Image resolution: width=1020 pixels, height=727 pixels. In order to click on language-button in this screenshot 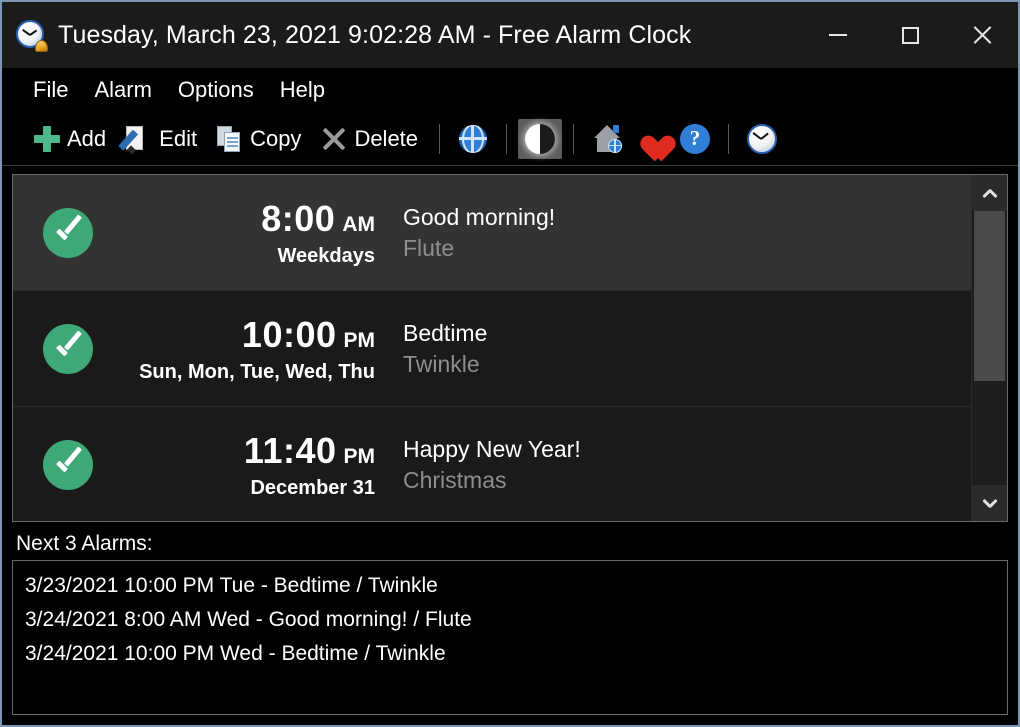, I will do `click(473, 139)`.